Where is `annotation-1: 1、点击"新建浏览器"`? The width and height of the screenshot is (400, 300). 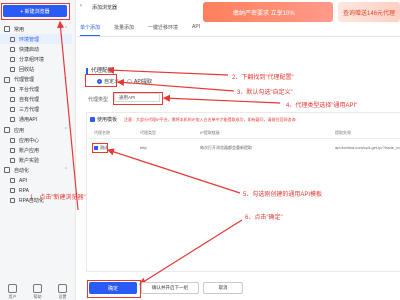 annotation-1: 1、点击"新建浏览器" is located at coordinates (58, 198).